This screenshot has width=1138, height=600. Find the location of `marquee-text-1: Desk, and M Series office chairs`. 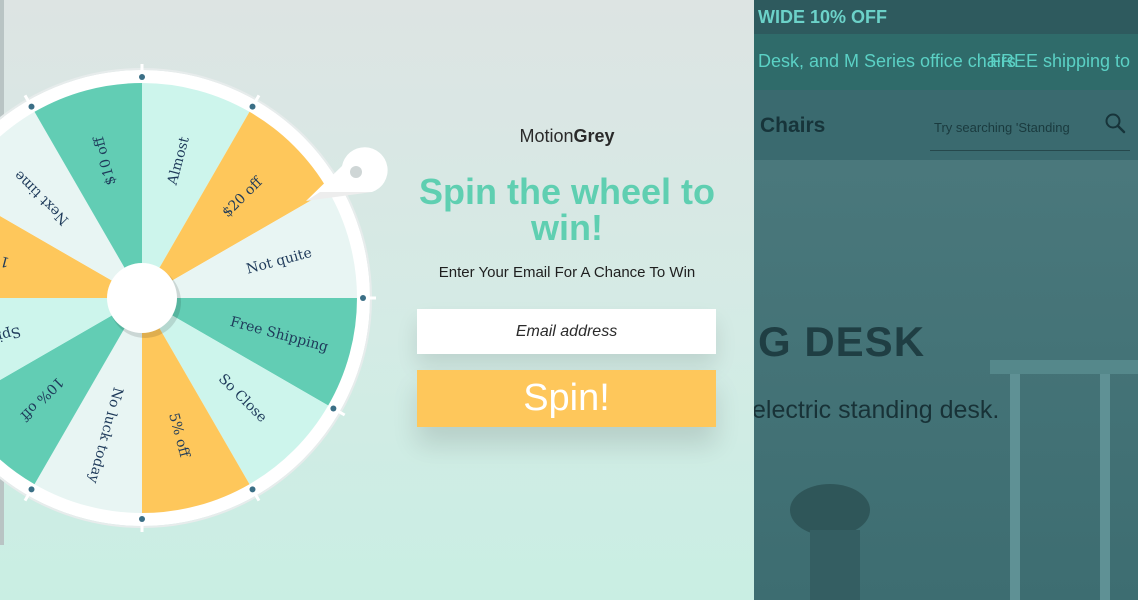

marquee-text-1: Desk, and M Series office chairs is located at coordinates (887, 61).